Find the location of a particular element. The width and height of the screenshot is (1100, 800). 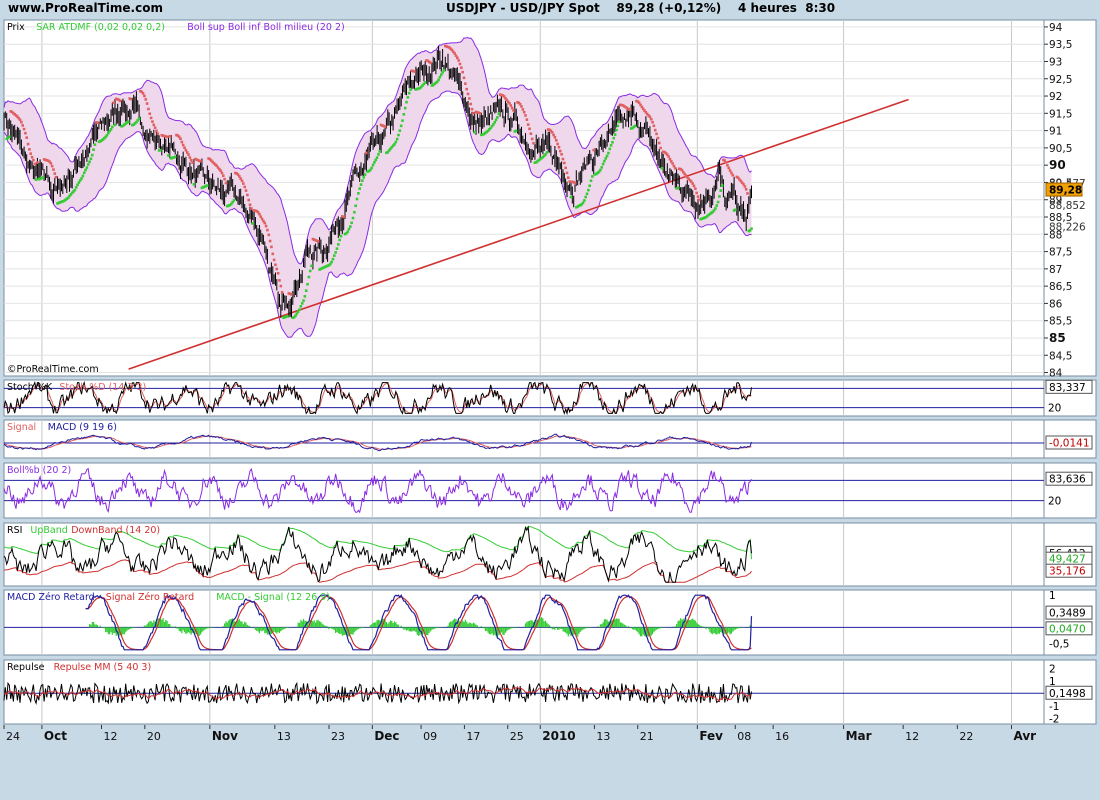

legend-item: UpBand is located at coordinates (48, 530).